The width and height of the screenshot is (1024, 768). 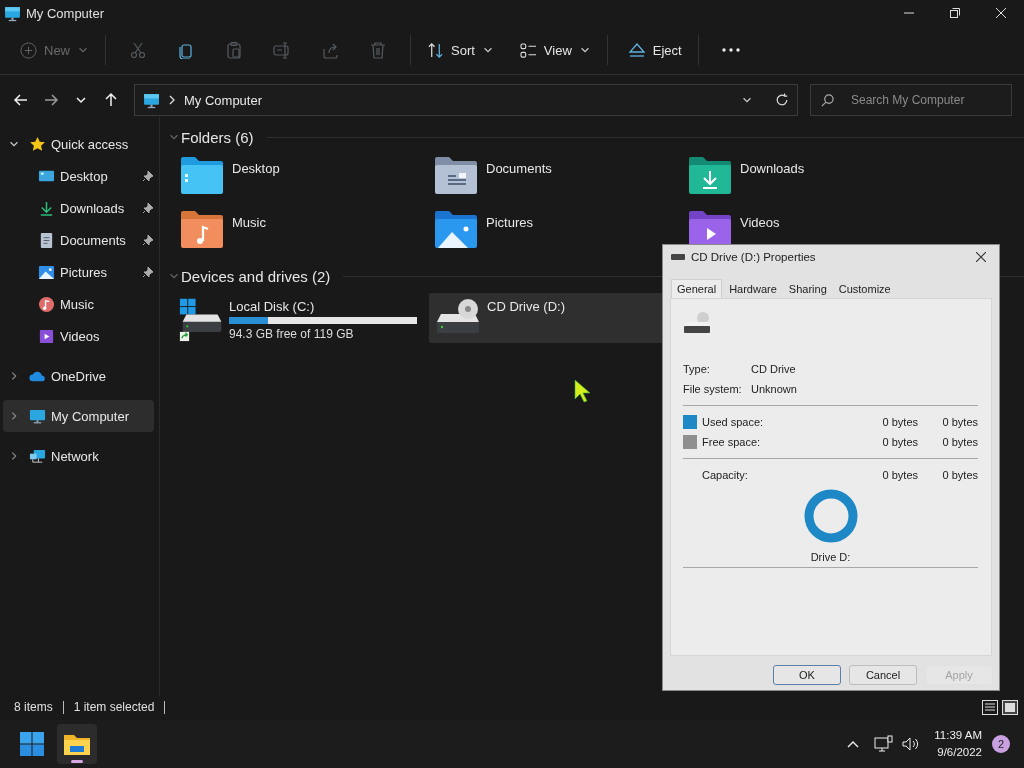 I want to click on cd-drive-icon, so click(x=697, y=323).